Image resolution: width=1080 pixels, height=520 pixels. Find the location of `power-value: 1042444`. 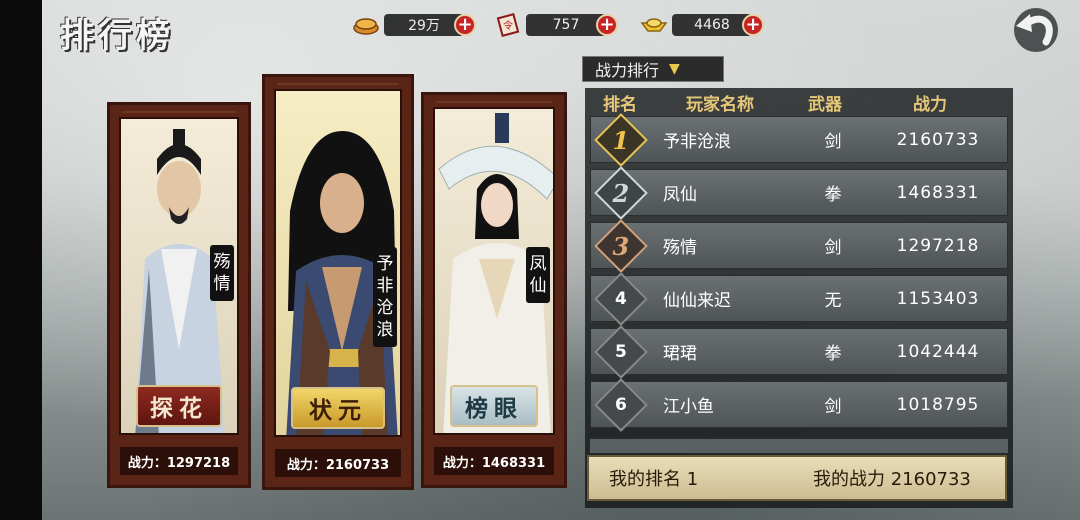

power-value: 1042444 is located at coordinates (938, 351).